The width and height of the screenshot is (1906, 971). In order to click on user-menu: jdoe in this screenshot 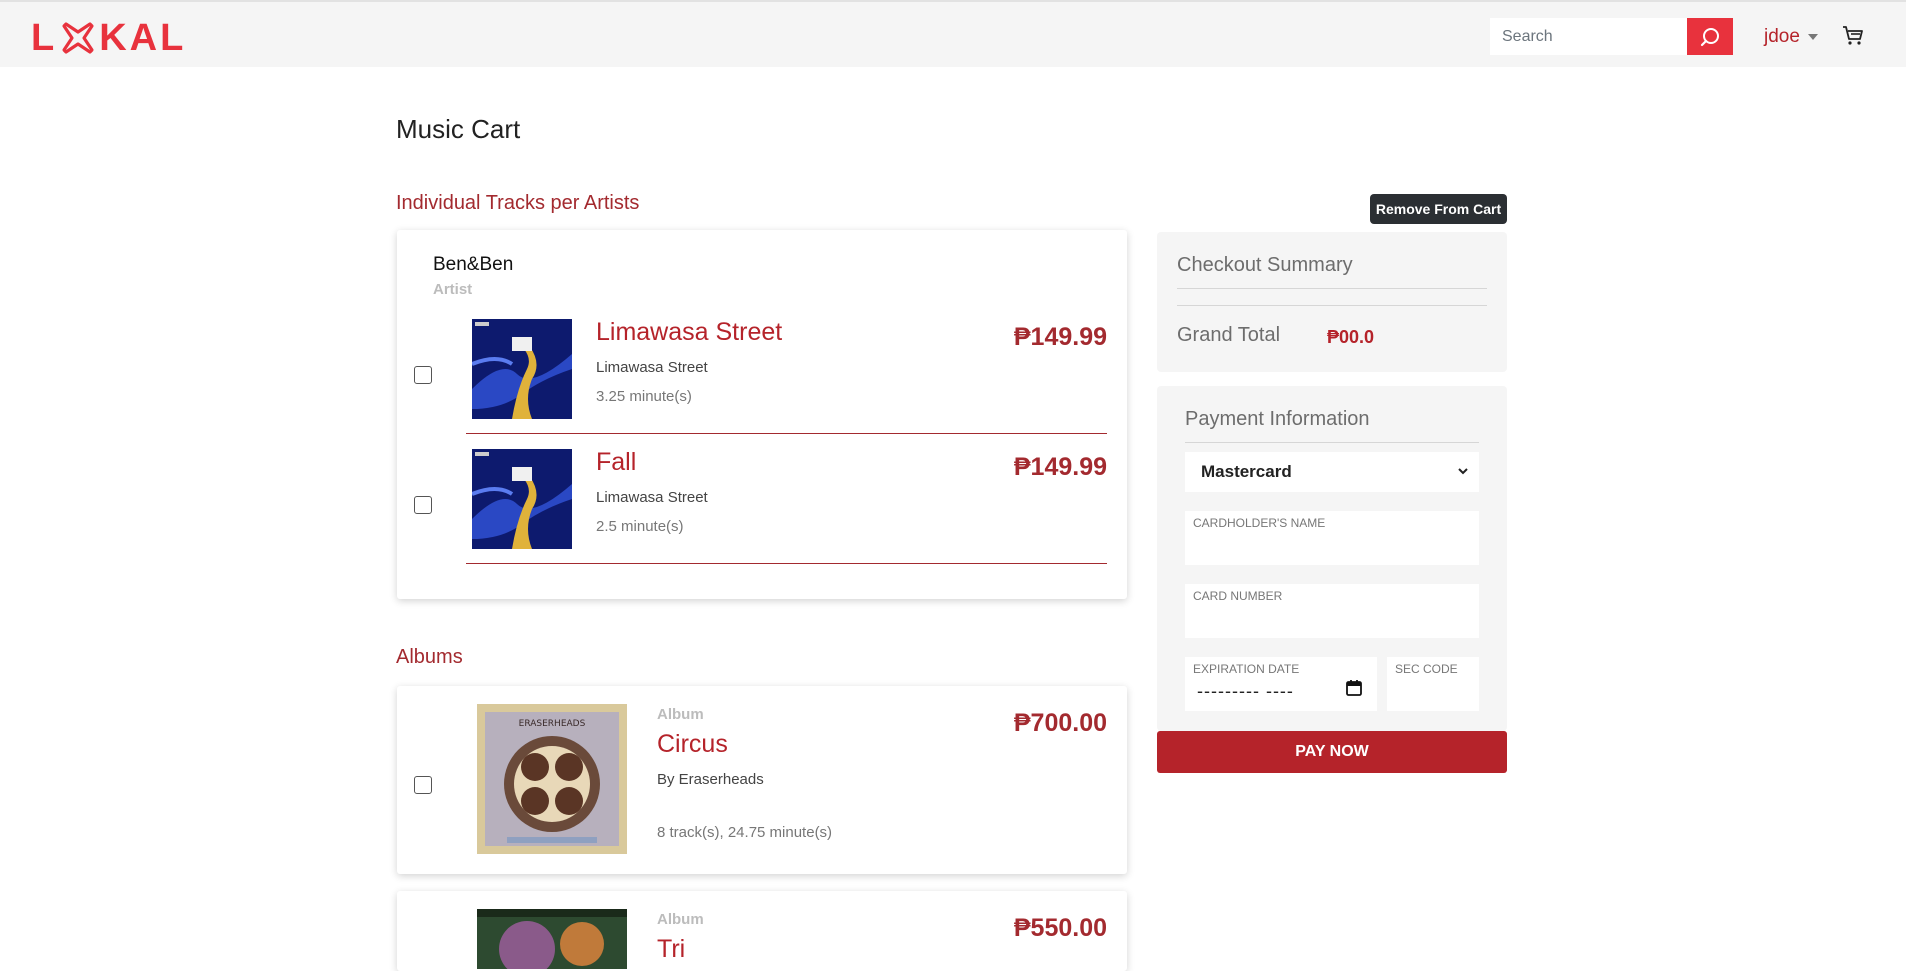, I will do `click(1791, 37)`.